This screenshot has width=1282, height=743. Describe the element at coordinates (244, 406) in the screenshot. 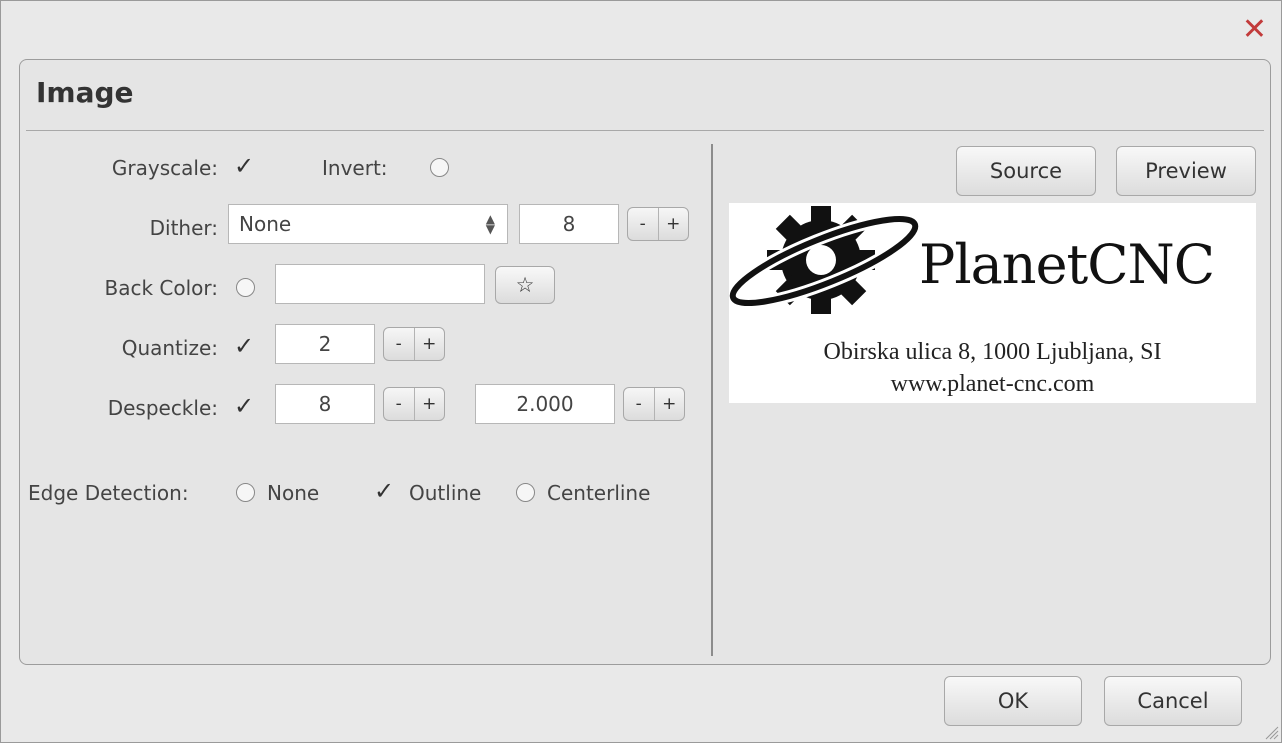

I see `despeckle-checkbox: ✓` at that location.